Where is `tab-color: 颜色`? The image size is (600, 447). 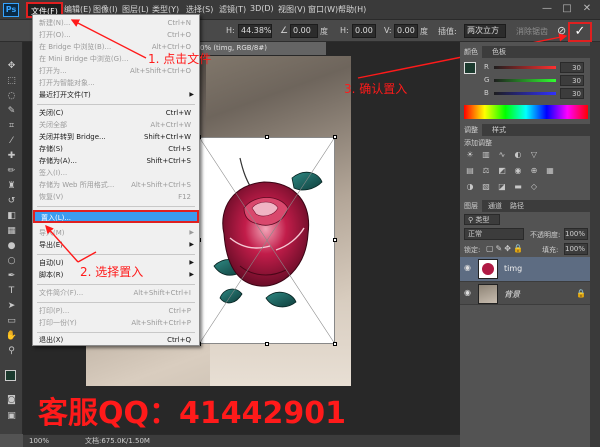 tab-color: 颜色 is located at coordinates (471, 52).